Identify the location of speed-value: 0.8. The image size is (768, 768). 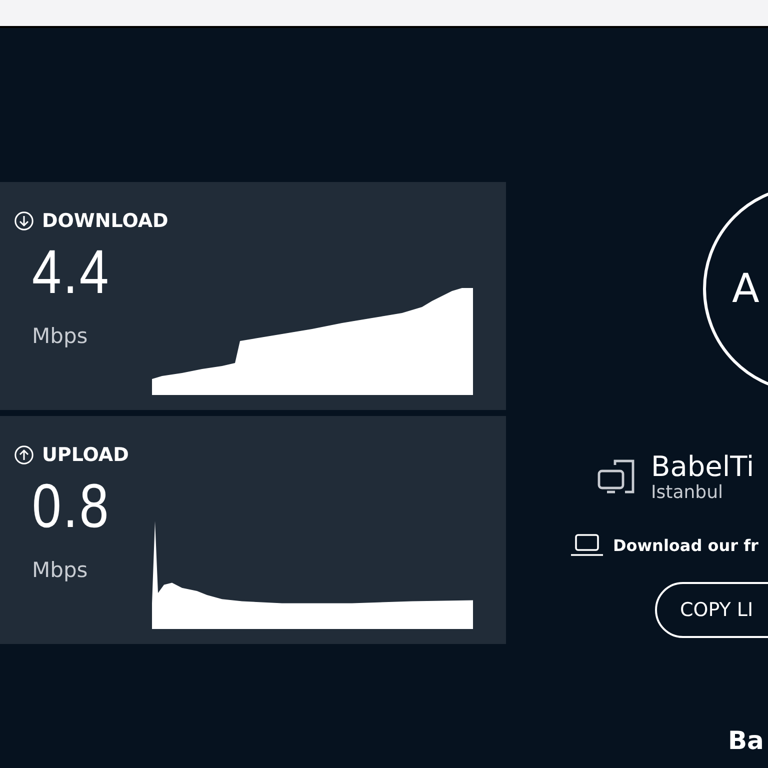
(72, 507).